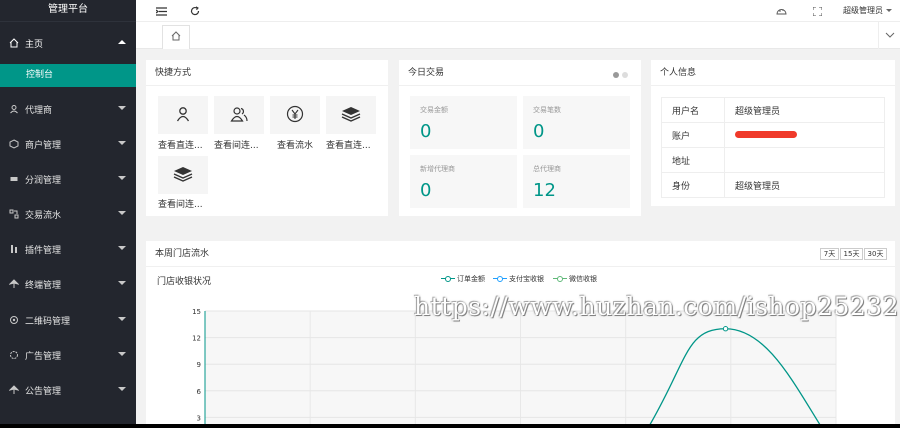  What do you see at coordinates (199, 418) in the screenshot?
I see `y-tick-label: 3` at bounding box center [199, 418].